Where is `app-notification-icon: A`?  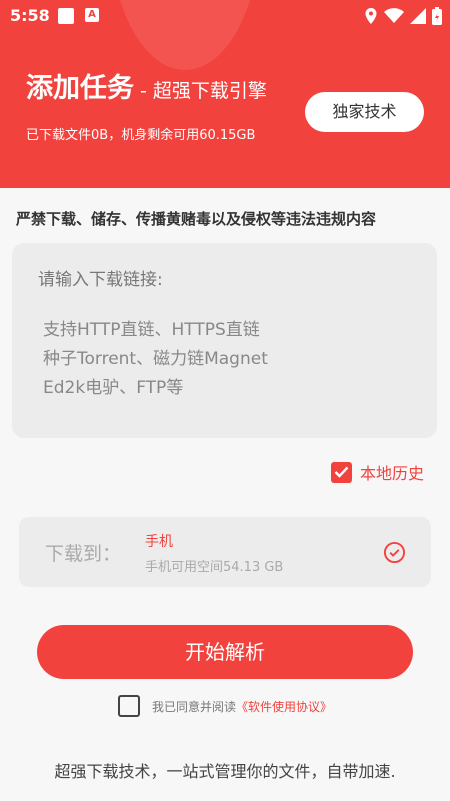
app-notification-icon: A is located at coordinates (92, 15).